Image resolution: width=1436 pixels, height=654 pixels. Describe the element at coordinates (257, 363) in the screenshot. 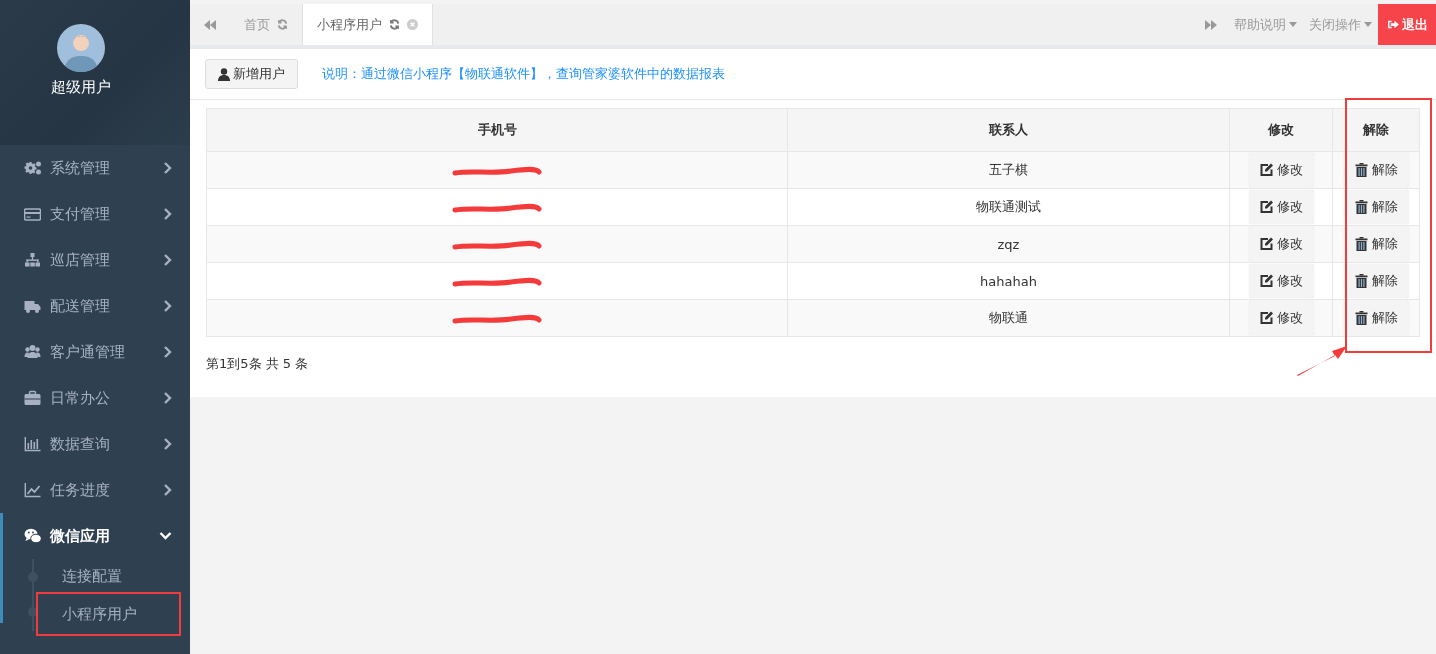

I see `pagination-info: 第1到5条 共 5 条` at that location.